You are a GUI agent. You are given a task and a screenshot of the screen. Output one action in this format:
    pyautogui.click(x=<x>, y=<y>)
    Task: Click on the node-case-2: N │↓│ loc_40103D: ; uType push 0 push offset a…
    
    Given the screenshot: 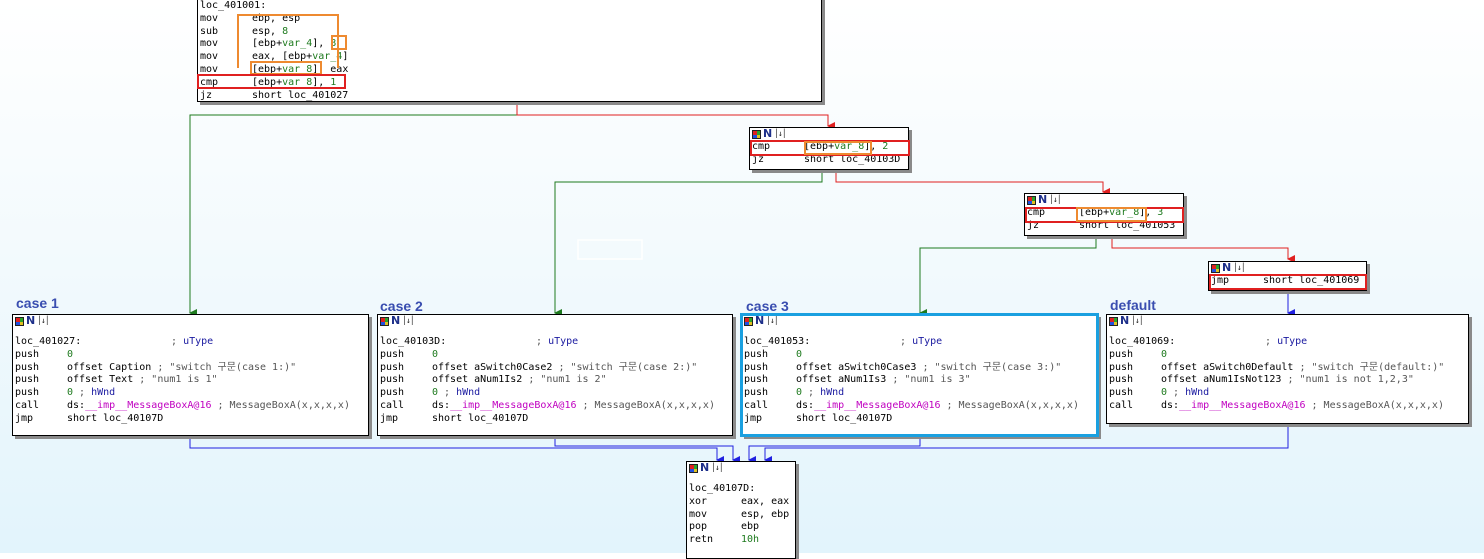 What is the action you would take?
    pyautogui.click(x=555, y=375)
    